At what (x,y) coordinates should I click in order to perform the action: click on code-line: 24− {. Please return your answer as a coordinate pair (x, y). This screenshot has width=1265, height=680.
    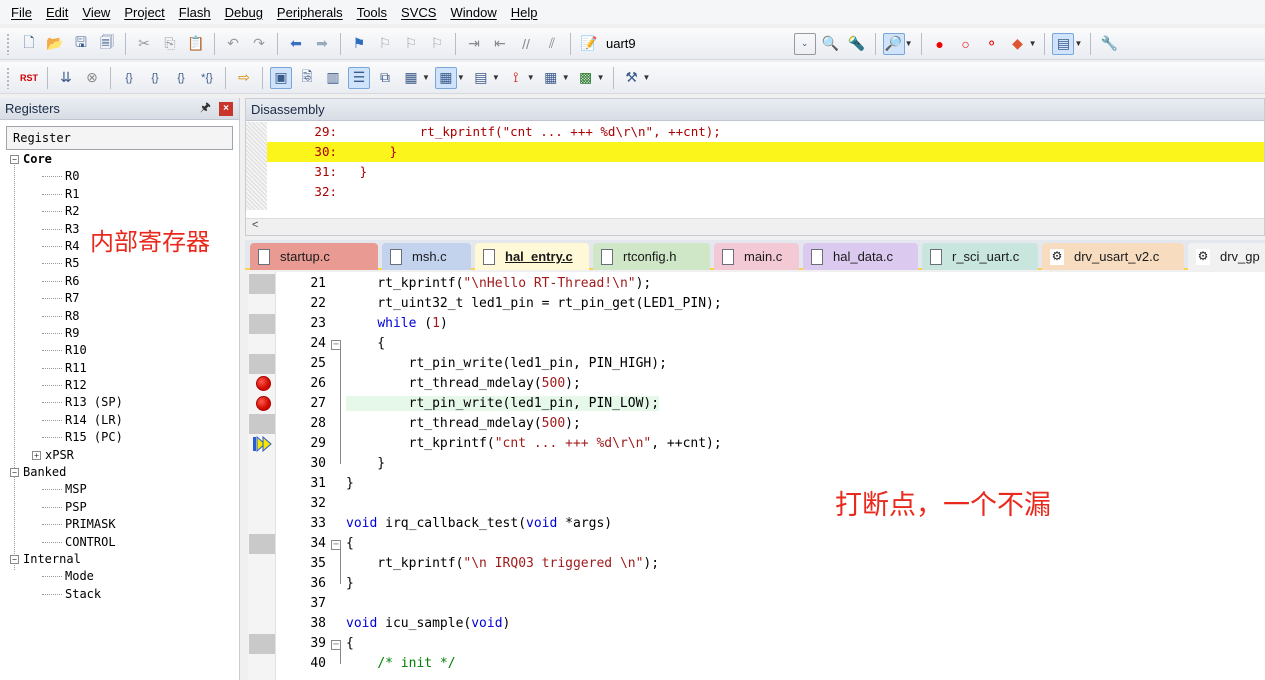
    Looking at the image, I should click on (770, 344).